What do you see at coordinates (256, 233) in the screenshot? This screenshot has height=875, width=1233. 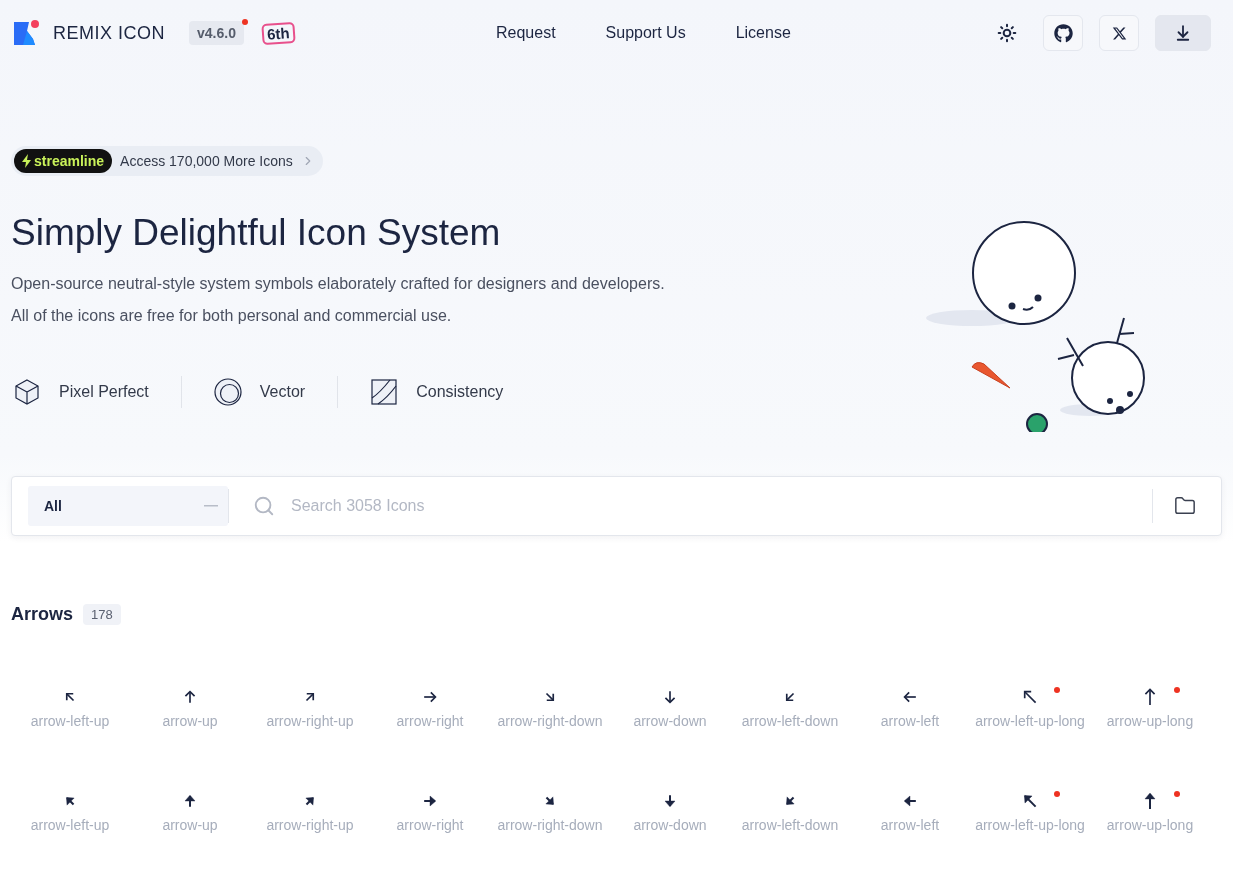 I see `hero-title: Simply Delightful Icon System` at bounding box center [256, 233].